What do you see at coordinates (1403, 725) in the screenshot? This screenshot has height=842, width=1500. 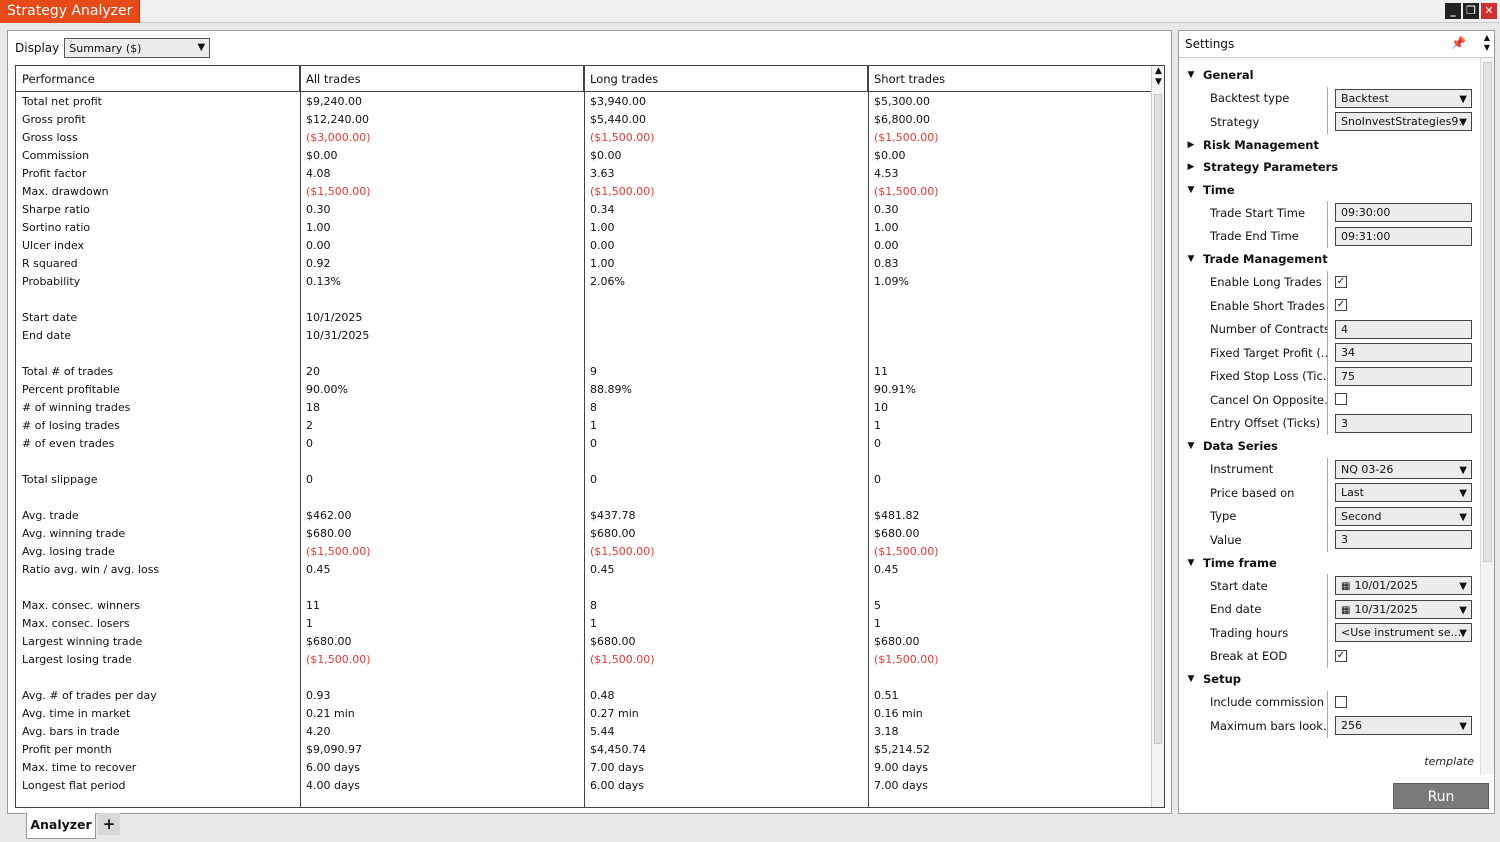 I see `property-select: 256 ▼` at bounding box center [1403, 725].